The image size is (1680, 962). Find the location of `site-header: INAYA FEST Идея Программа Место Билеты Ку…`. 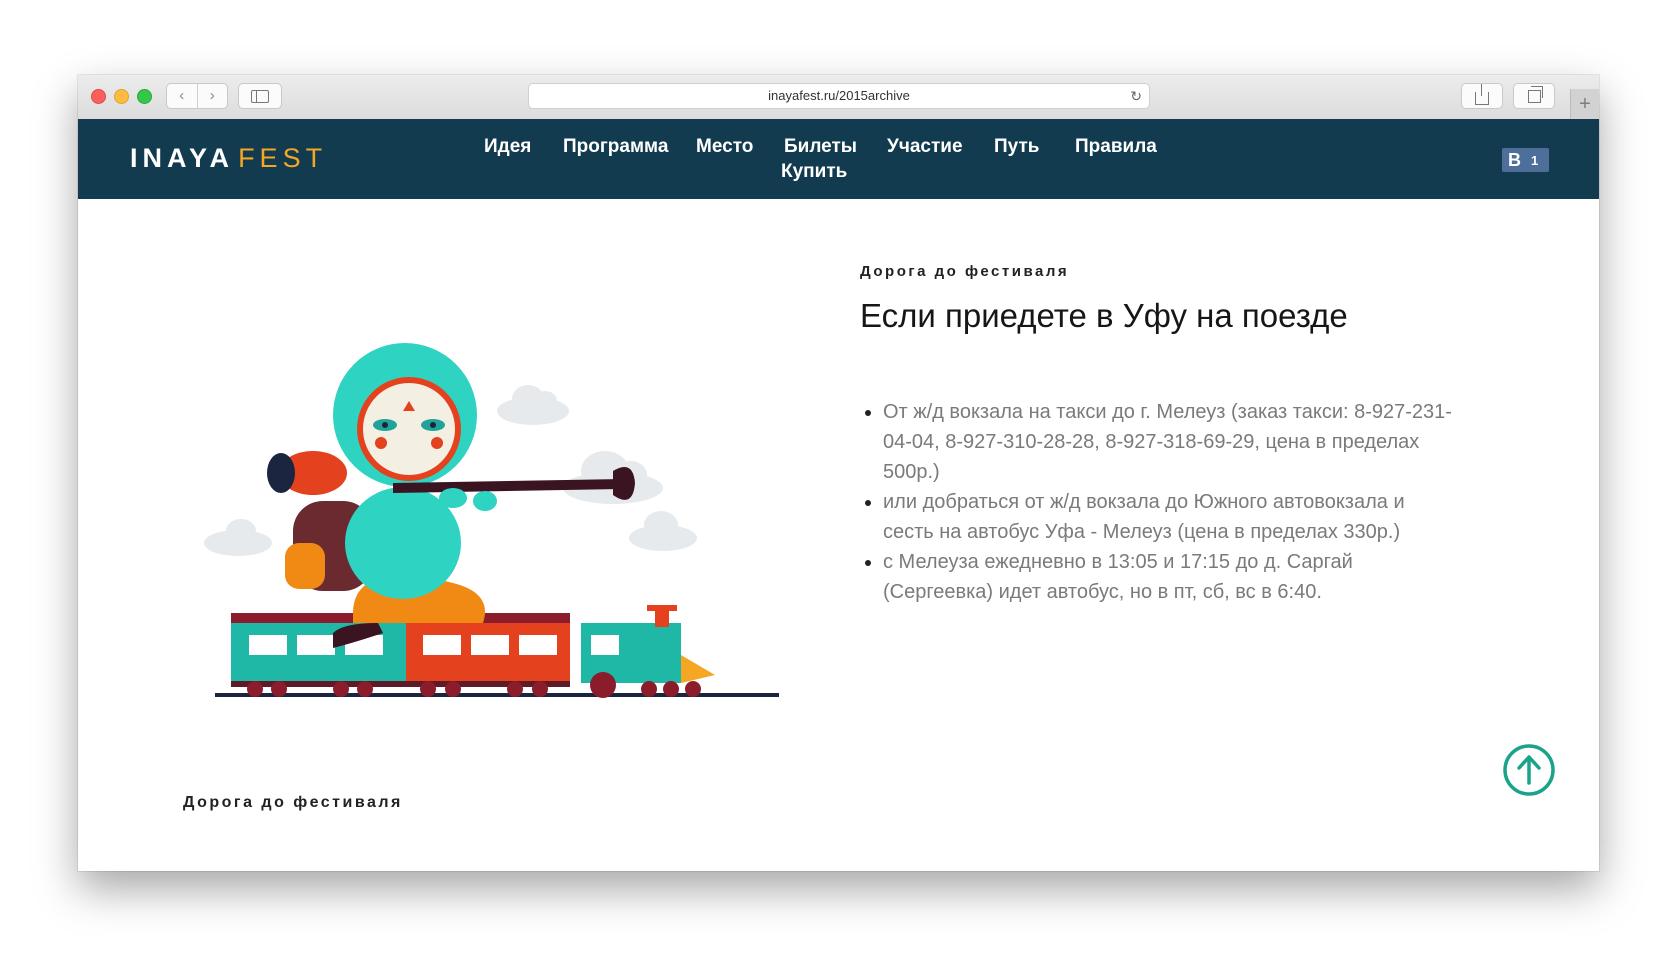

site-header: INAYA FEST Идея Программа Место Билеты Ку… is located at coordinates (838, 159).